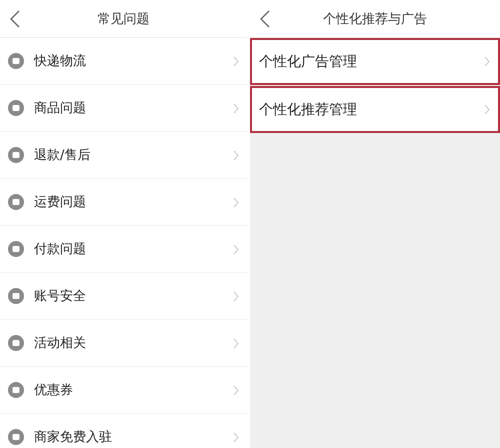 This screenshot has width=500, height=448. Describe the element at coordinates (123, 61) in the screenshot. I see `list-item: 快递物流` at that location.